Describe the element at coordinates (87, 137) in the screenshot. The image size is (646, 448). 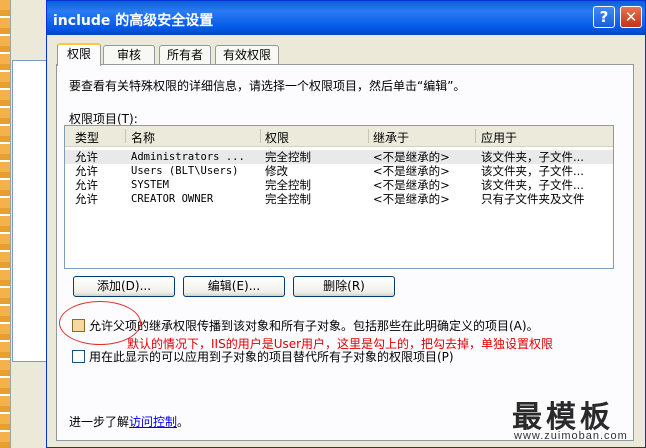
I see `column-header-type: 类型` at that location.